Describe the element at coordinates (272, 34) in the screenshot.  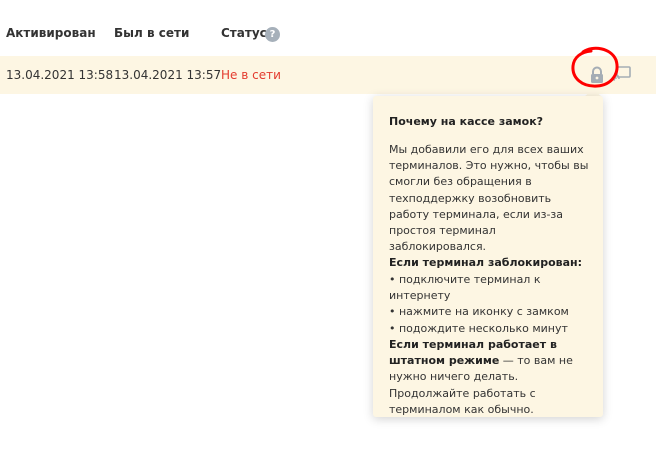
I see `question-circle-icon: ?` at that location.